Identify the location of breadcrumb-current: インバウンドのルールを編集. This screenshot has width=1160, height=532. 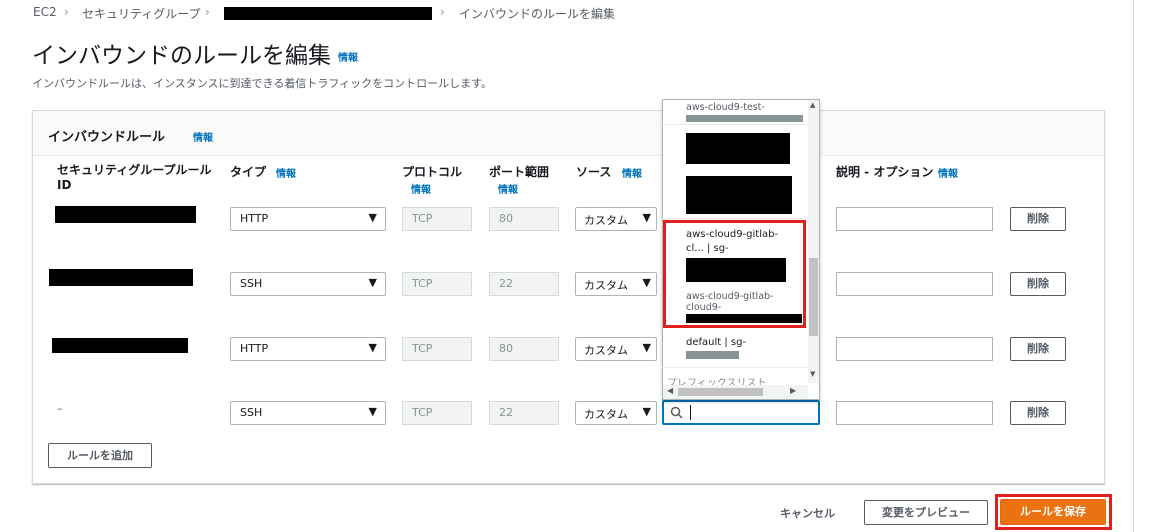
(537, 14).